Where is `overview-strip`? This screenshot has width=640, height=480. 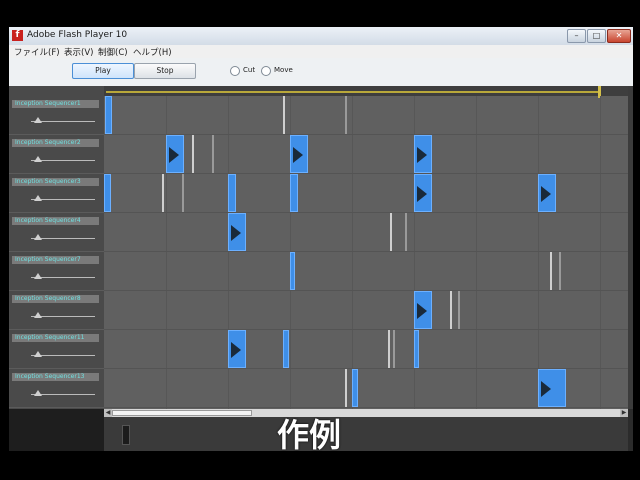 overview-strip is located at coordinates (366, 434).